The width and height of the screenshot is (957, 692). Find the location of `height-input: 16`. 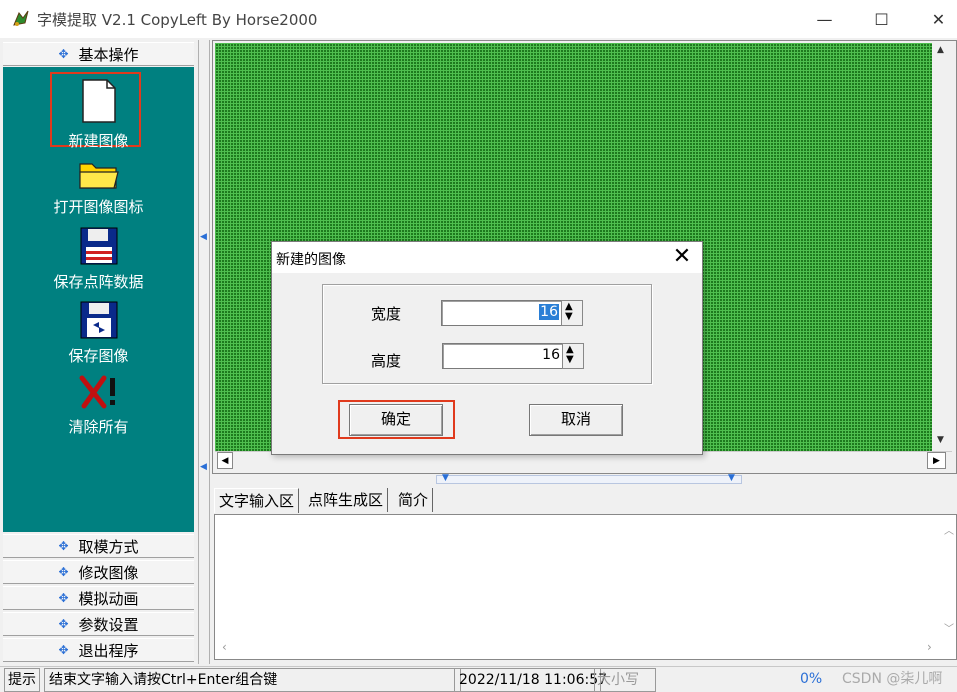

height-input: 16 is located at coordinates (503, 356).